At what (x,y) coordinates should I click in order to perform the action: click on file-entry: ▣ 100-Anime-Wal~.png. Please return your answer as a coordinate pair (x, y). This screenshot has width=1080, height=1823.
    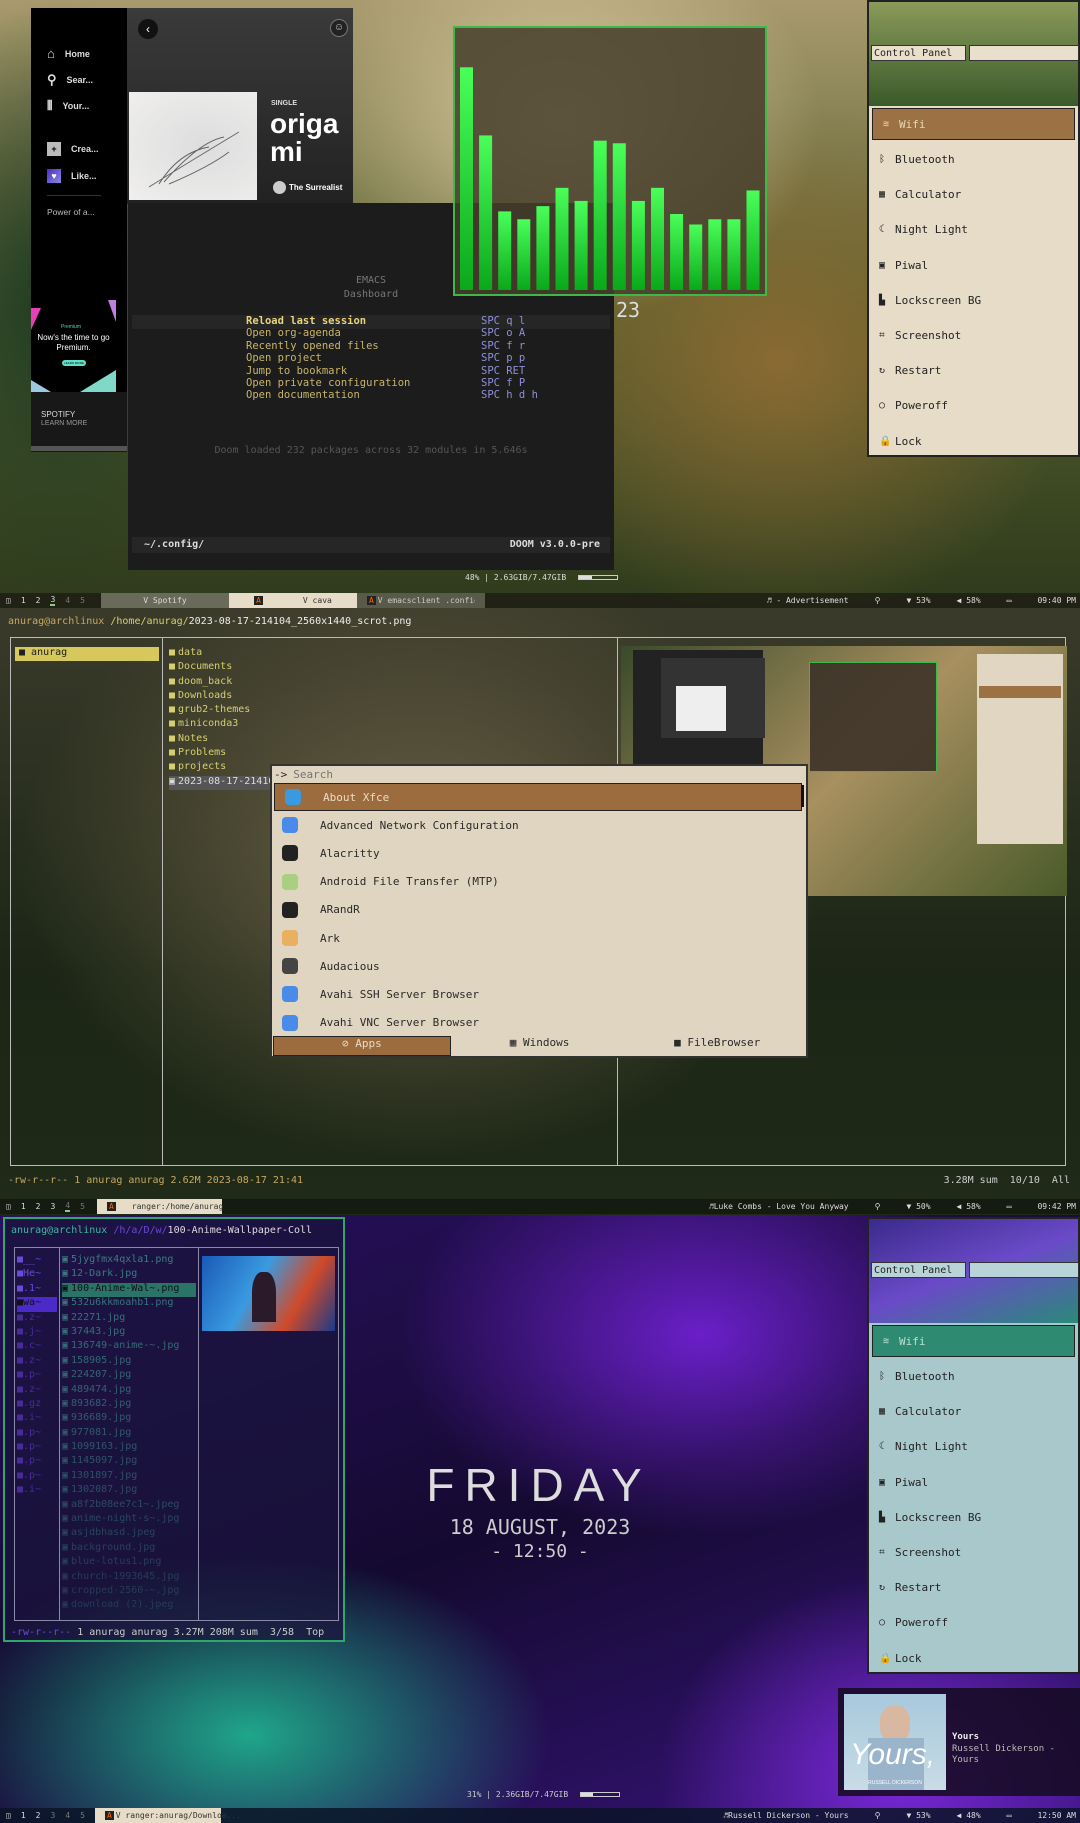
    Looking at the image, I should click on (129, 1290).